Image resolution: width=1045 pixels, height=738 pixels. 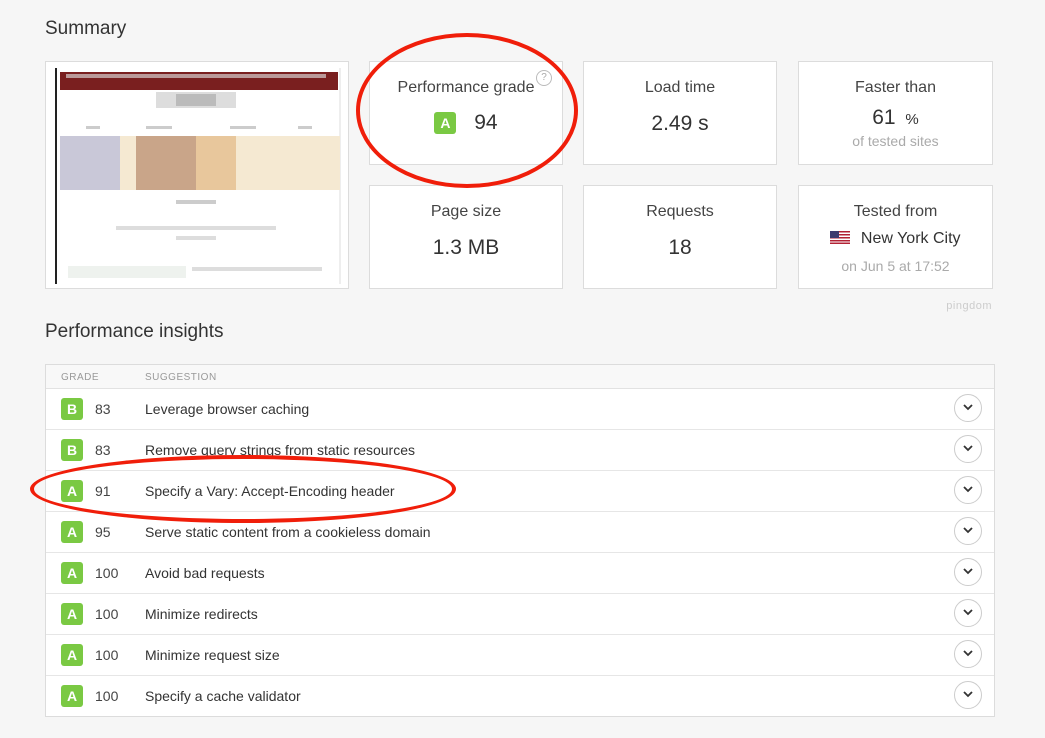 I want to click on grade-score: 95, so click(x=103, y=532).